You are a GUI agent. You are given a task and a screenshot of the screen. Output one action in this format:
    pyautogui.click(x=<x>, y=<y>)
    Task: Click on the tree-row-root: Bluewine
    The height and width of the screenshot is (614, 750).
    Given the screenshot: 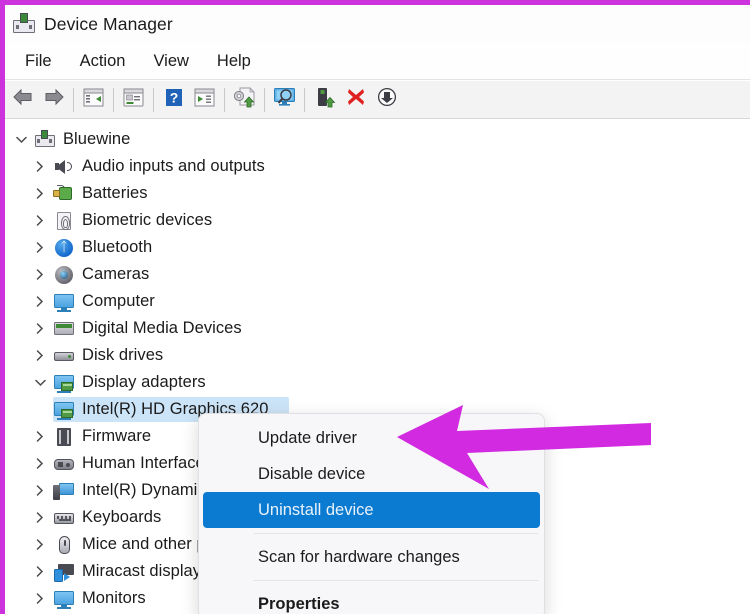 What is the action you would take?
    pyautogui.click(x=377, y=139)
    